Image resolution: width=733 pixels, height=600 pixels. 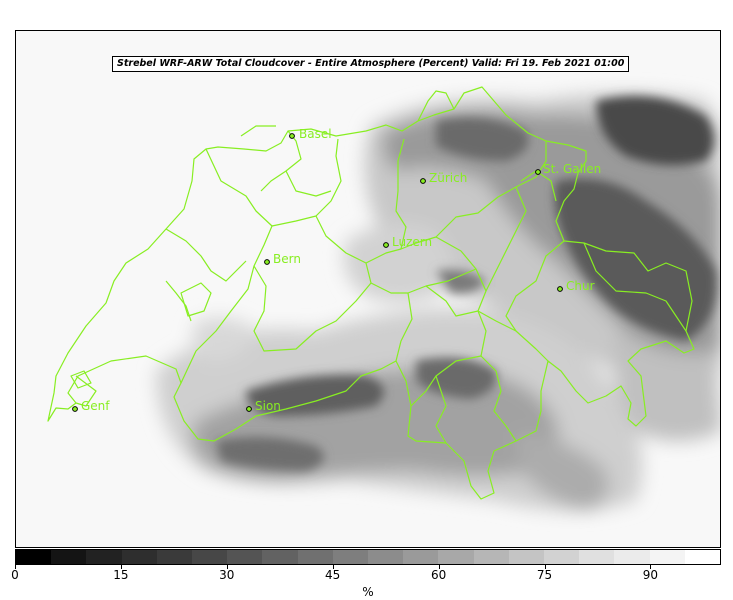 What do you see at coordinates (95, 406) in the screenshot?
I see `city-label-genf: Genf` at bounding box center [95, 406].